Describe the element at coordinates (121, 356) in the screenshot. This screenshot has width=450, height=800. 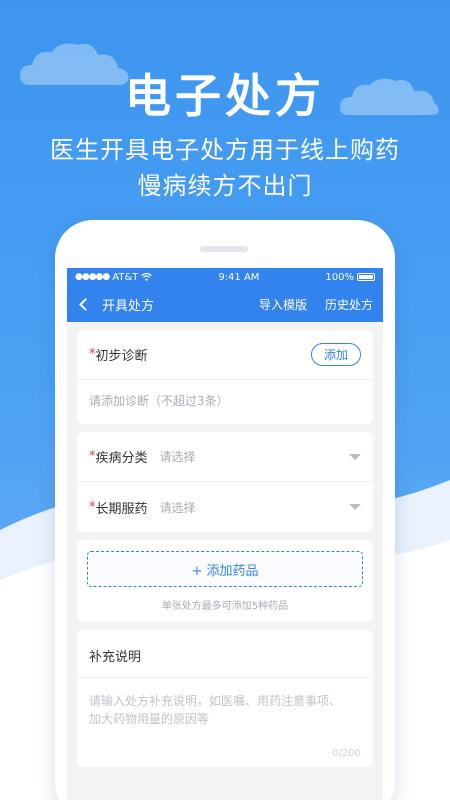
I see `diagnosis-label: 初步诊断` at that location.